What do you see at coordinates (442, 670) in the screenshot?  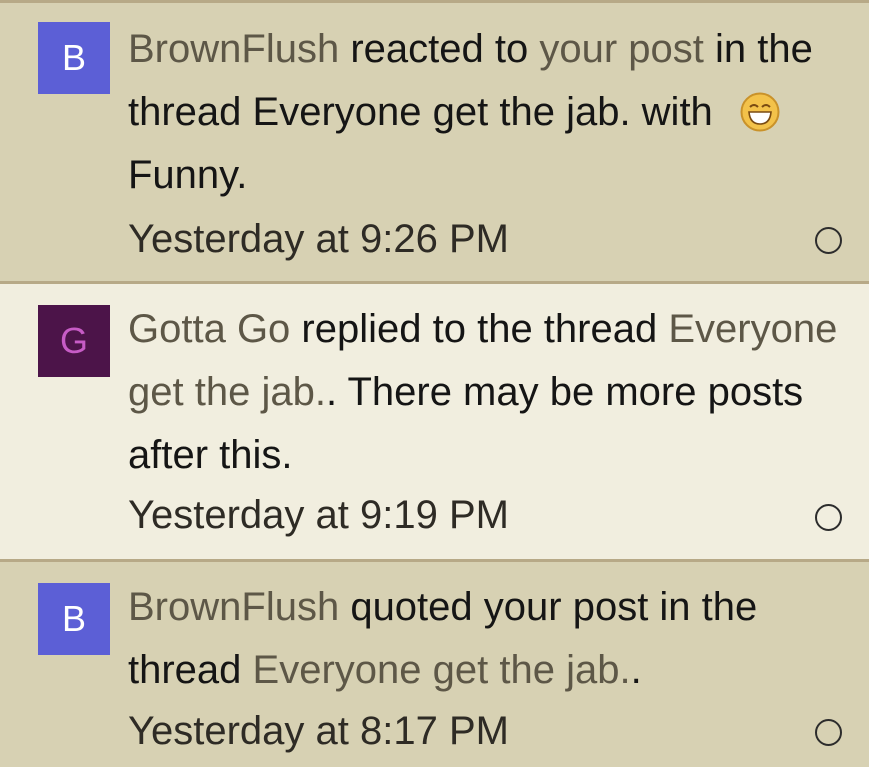 I see `thread-link: Everyone get the jab.` at bounding box center [442, 670].